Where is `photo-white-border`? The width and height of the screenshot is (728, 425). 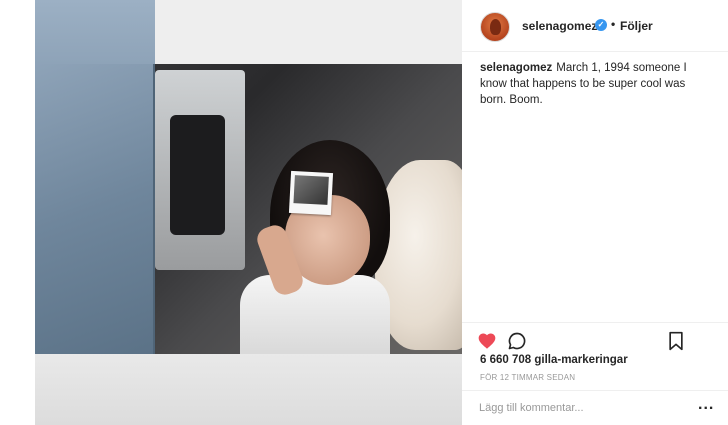 photo-white-border is located at coordinates (248, 389).